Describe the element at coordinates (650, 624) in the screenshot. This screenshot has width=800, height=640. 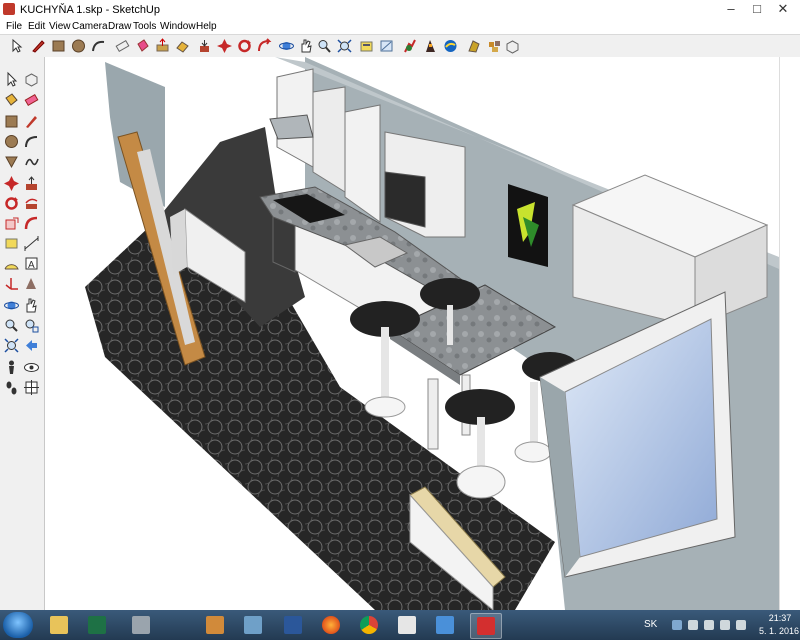
I see `language-indicator: SK` at that location.